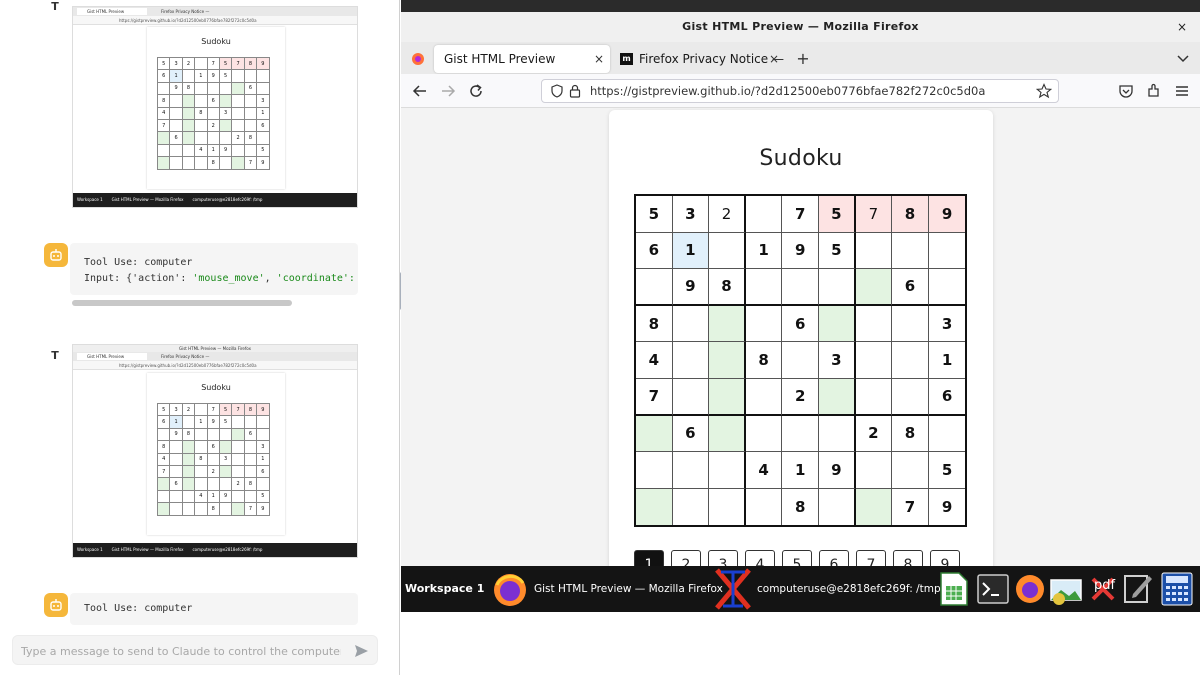  What do you see at coordinates (476, 91) in the screenshot?
I see `reload-icon` at bounding box center [476, 91].